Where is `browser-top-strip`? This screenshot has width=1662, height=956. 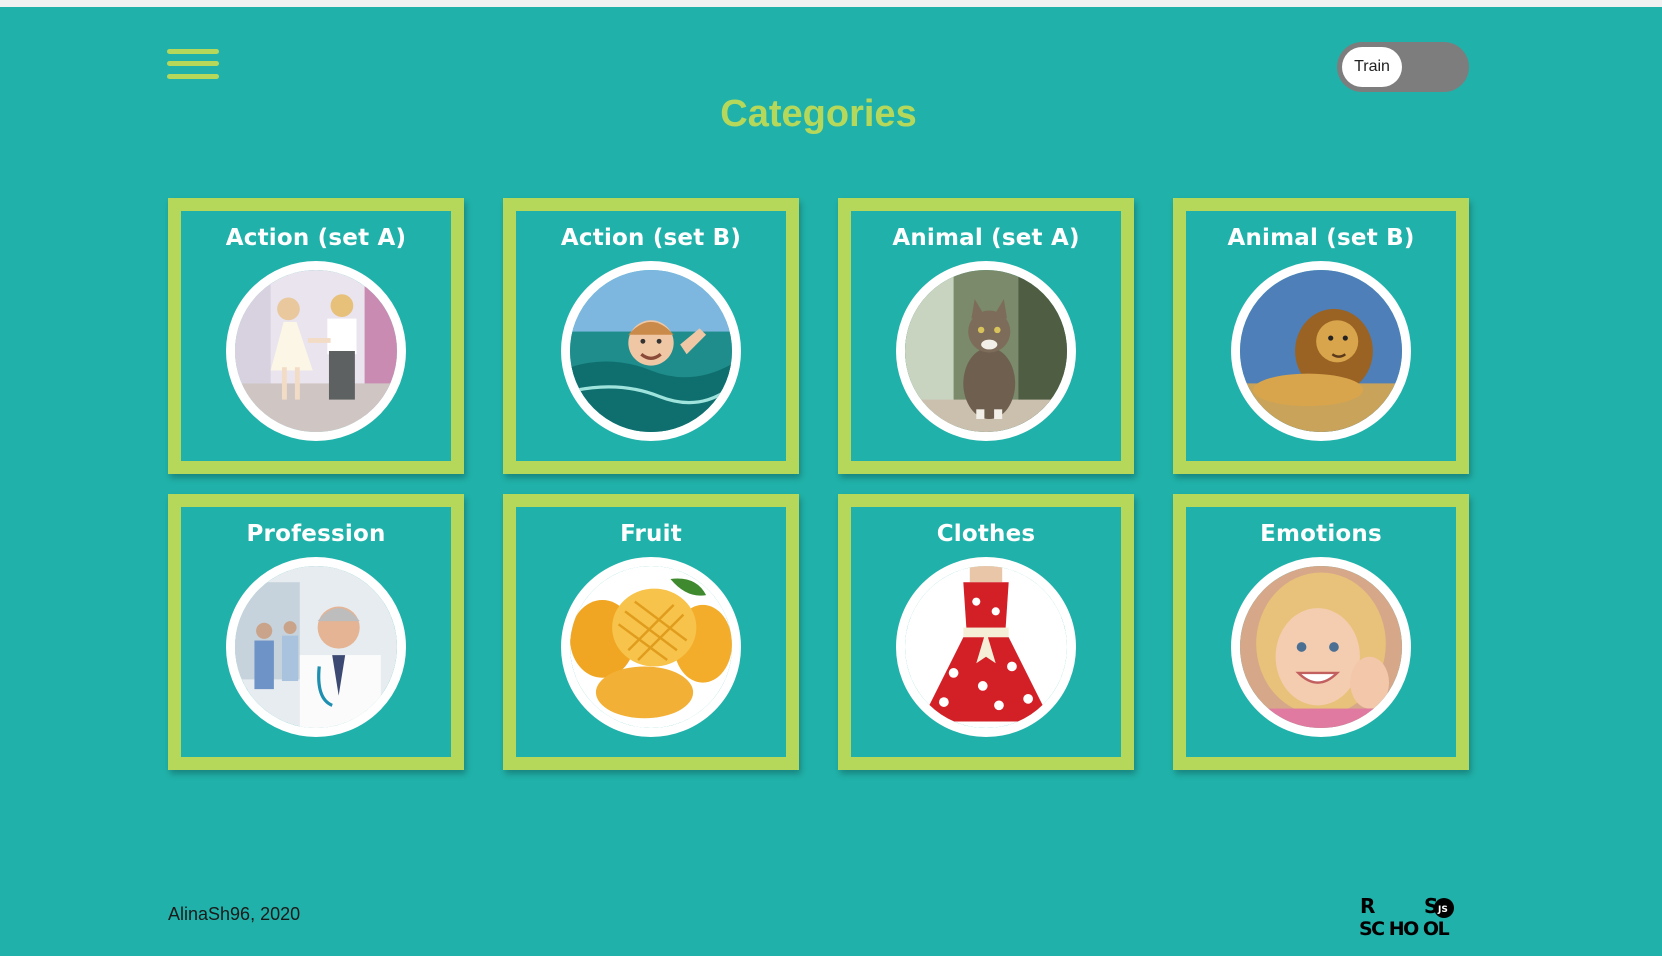
browser-top-strip is located at coordinates (831, 3).